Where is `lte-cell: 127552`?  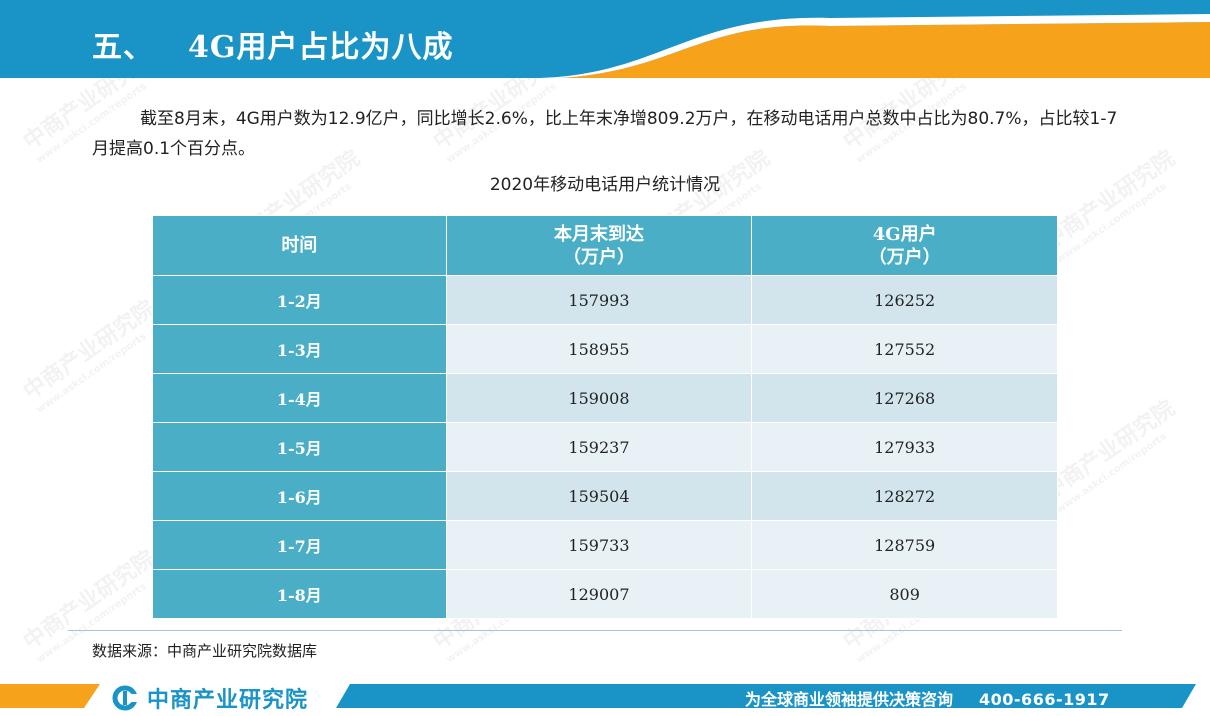
lte-cell: 127552 is located at coordinates (904, 349).